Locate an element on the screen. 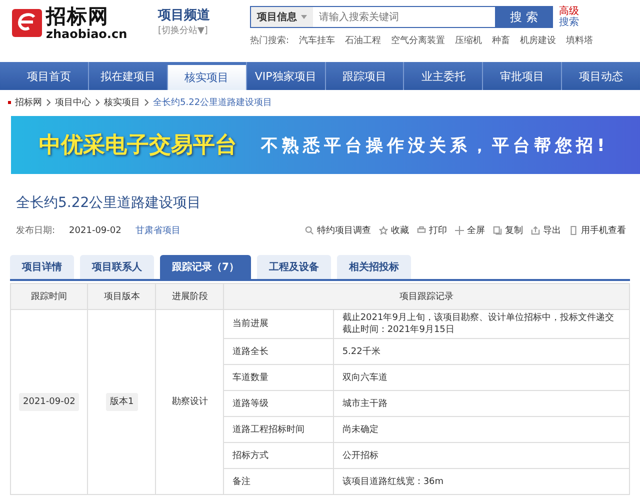 This screenshot has height=503, width=640. search-field: 请输入搜索关键词 is located at coordinates (404, 17).